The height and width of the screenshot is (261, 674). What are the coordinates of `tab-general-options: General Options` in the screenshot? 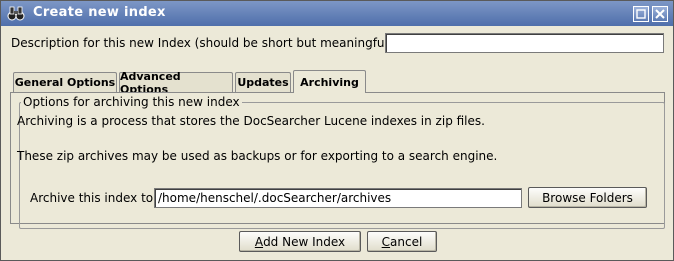 It's located at (65, 82).